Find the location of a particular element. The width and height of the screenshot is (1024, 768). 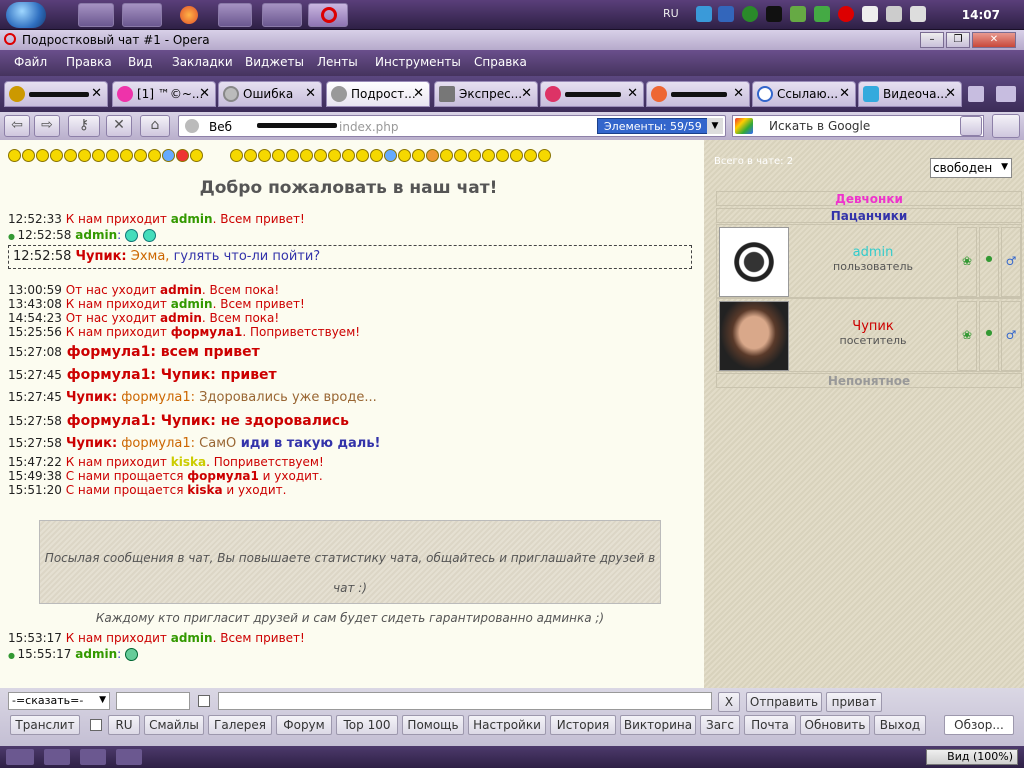

tab: Ссылаю... ✕ is located at coordinates (804, 94).